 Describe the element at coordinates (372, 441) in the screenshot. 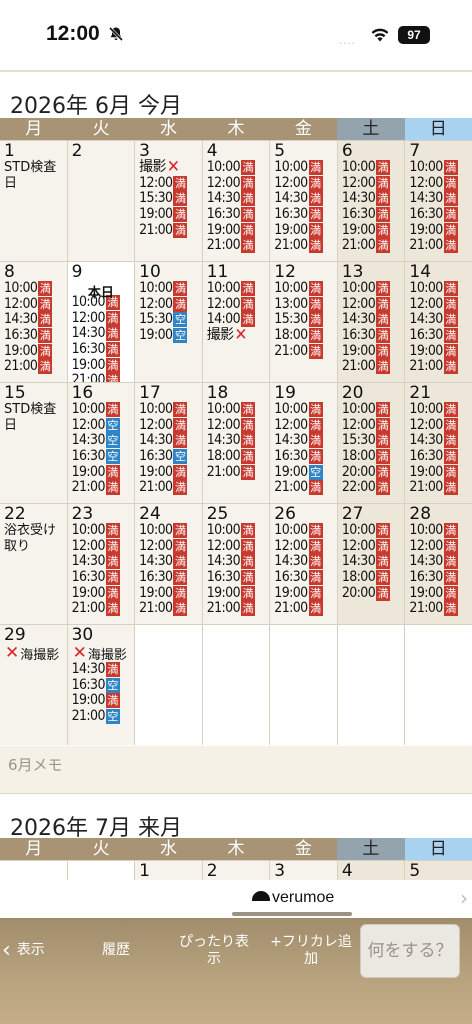

I see `time-slot: 15:30 満` at that location.